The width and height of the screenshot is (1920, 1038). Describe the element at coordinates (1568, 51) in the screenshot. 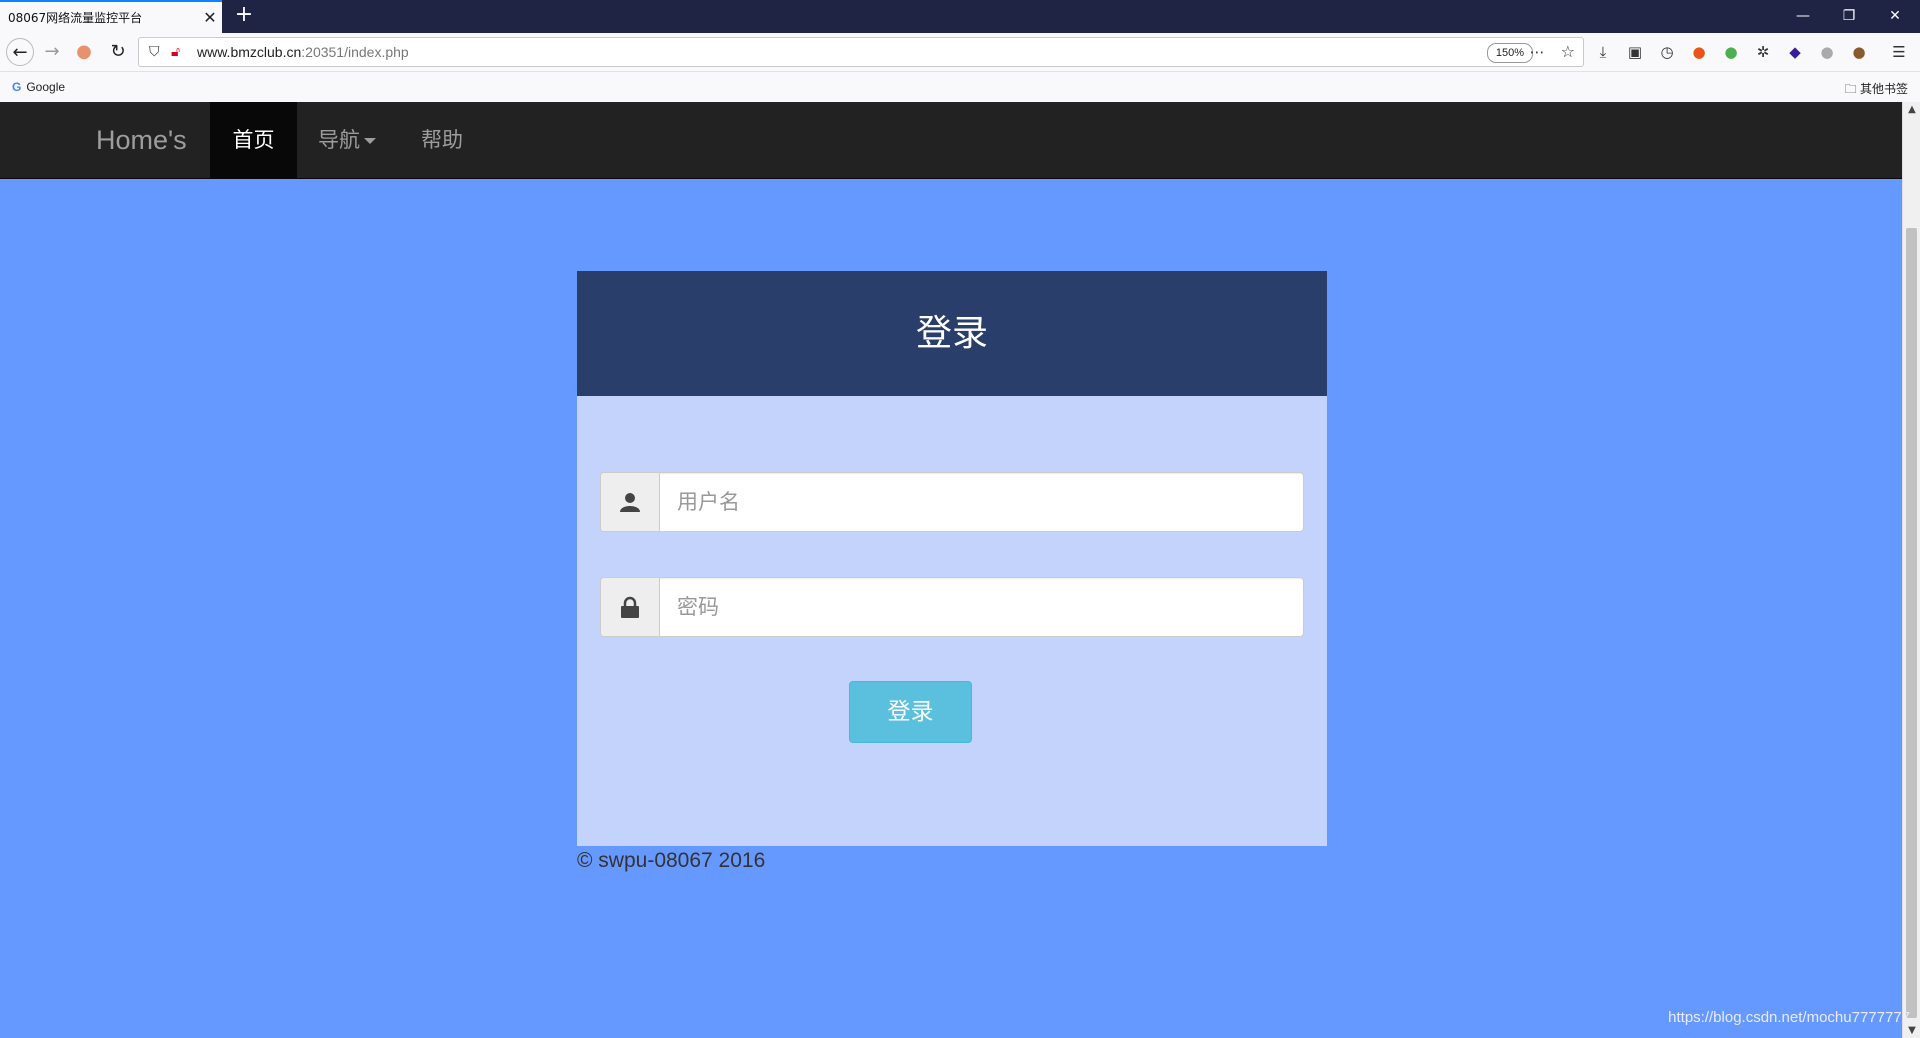

I see `star-icon: ☆` at that location.